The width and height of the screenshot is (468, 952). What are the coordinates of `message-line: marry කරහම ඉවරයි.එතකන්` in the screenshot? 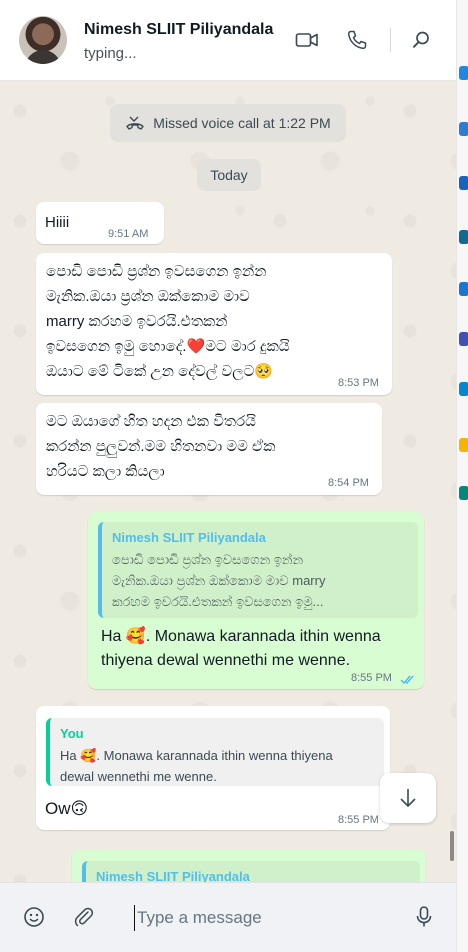 It's located at (137, 321).